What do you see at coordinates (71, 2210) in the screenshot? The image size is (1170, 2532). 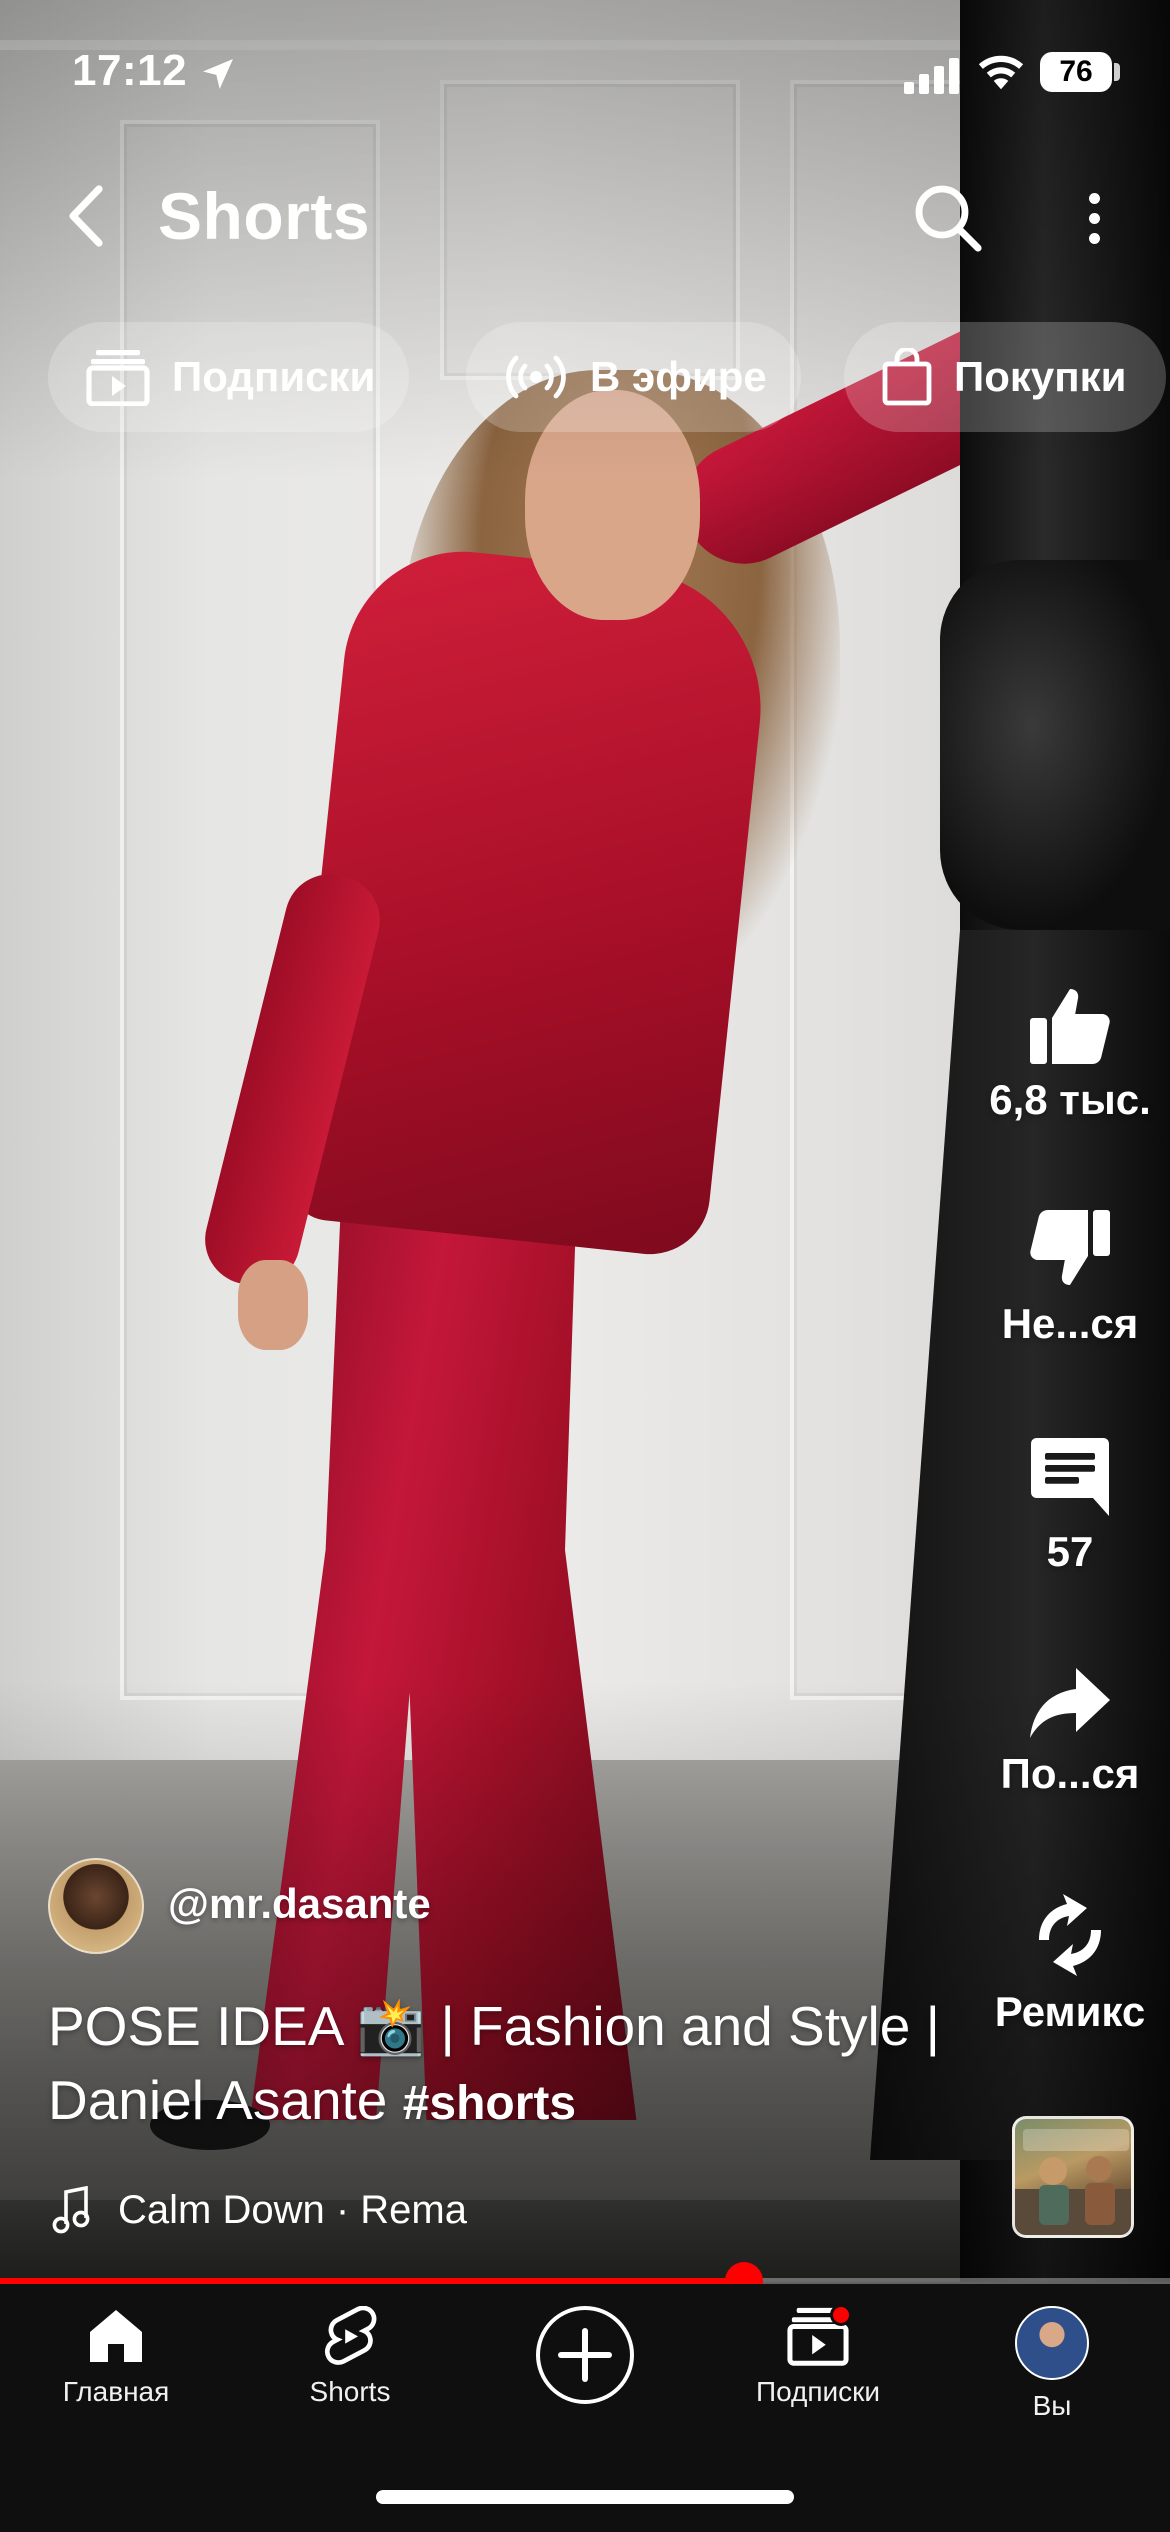 I see `music-note-icon` at bounding box center [71, 2210].